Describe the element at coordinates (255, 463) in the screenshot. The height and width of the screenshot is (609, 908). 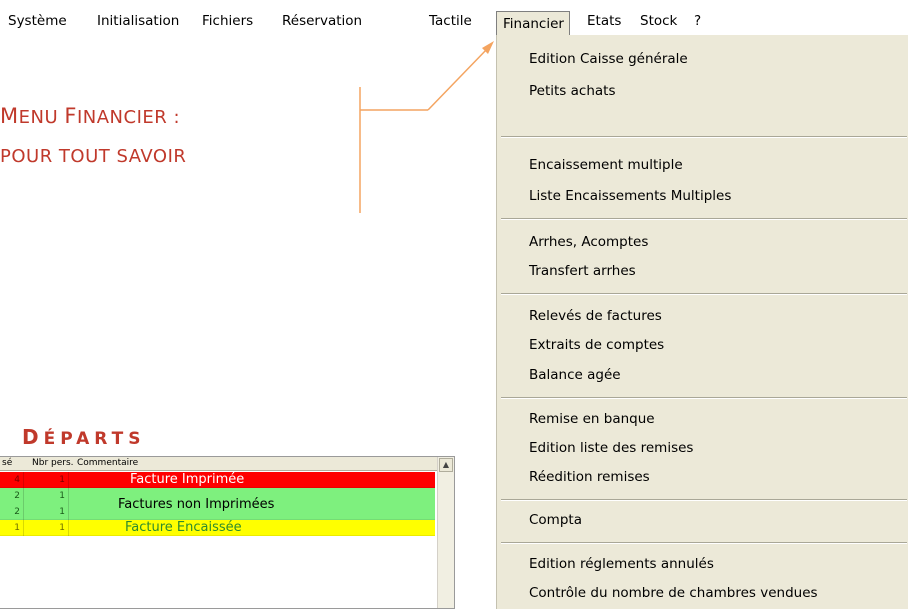
I see `header-col-commentaire: Commentaire` at that location.